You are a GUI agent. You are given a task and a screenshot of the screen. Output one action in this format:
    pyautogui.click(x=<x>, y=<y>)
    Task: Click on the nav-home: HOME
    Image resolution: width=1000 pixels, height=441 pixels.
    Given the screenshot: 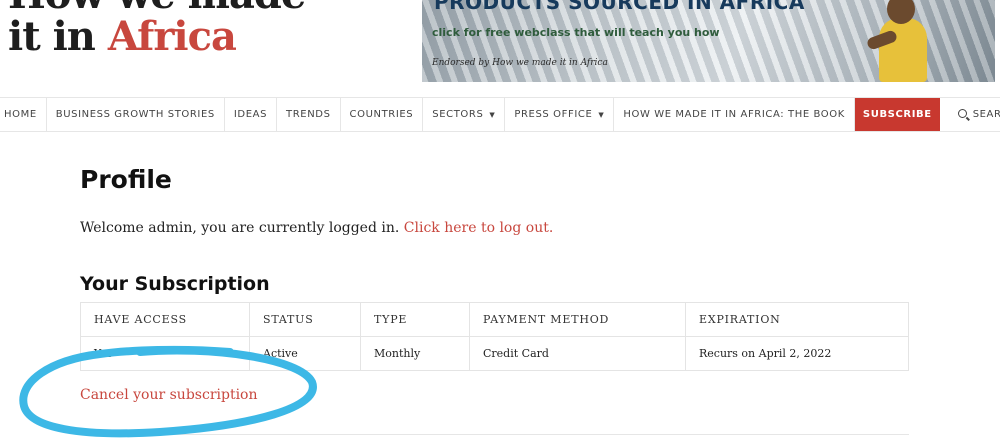 What is the action you would take?
    pyautogui.click(x=23, y=114)
    